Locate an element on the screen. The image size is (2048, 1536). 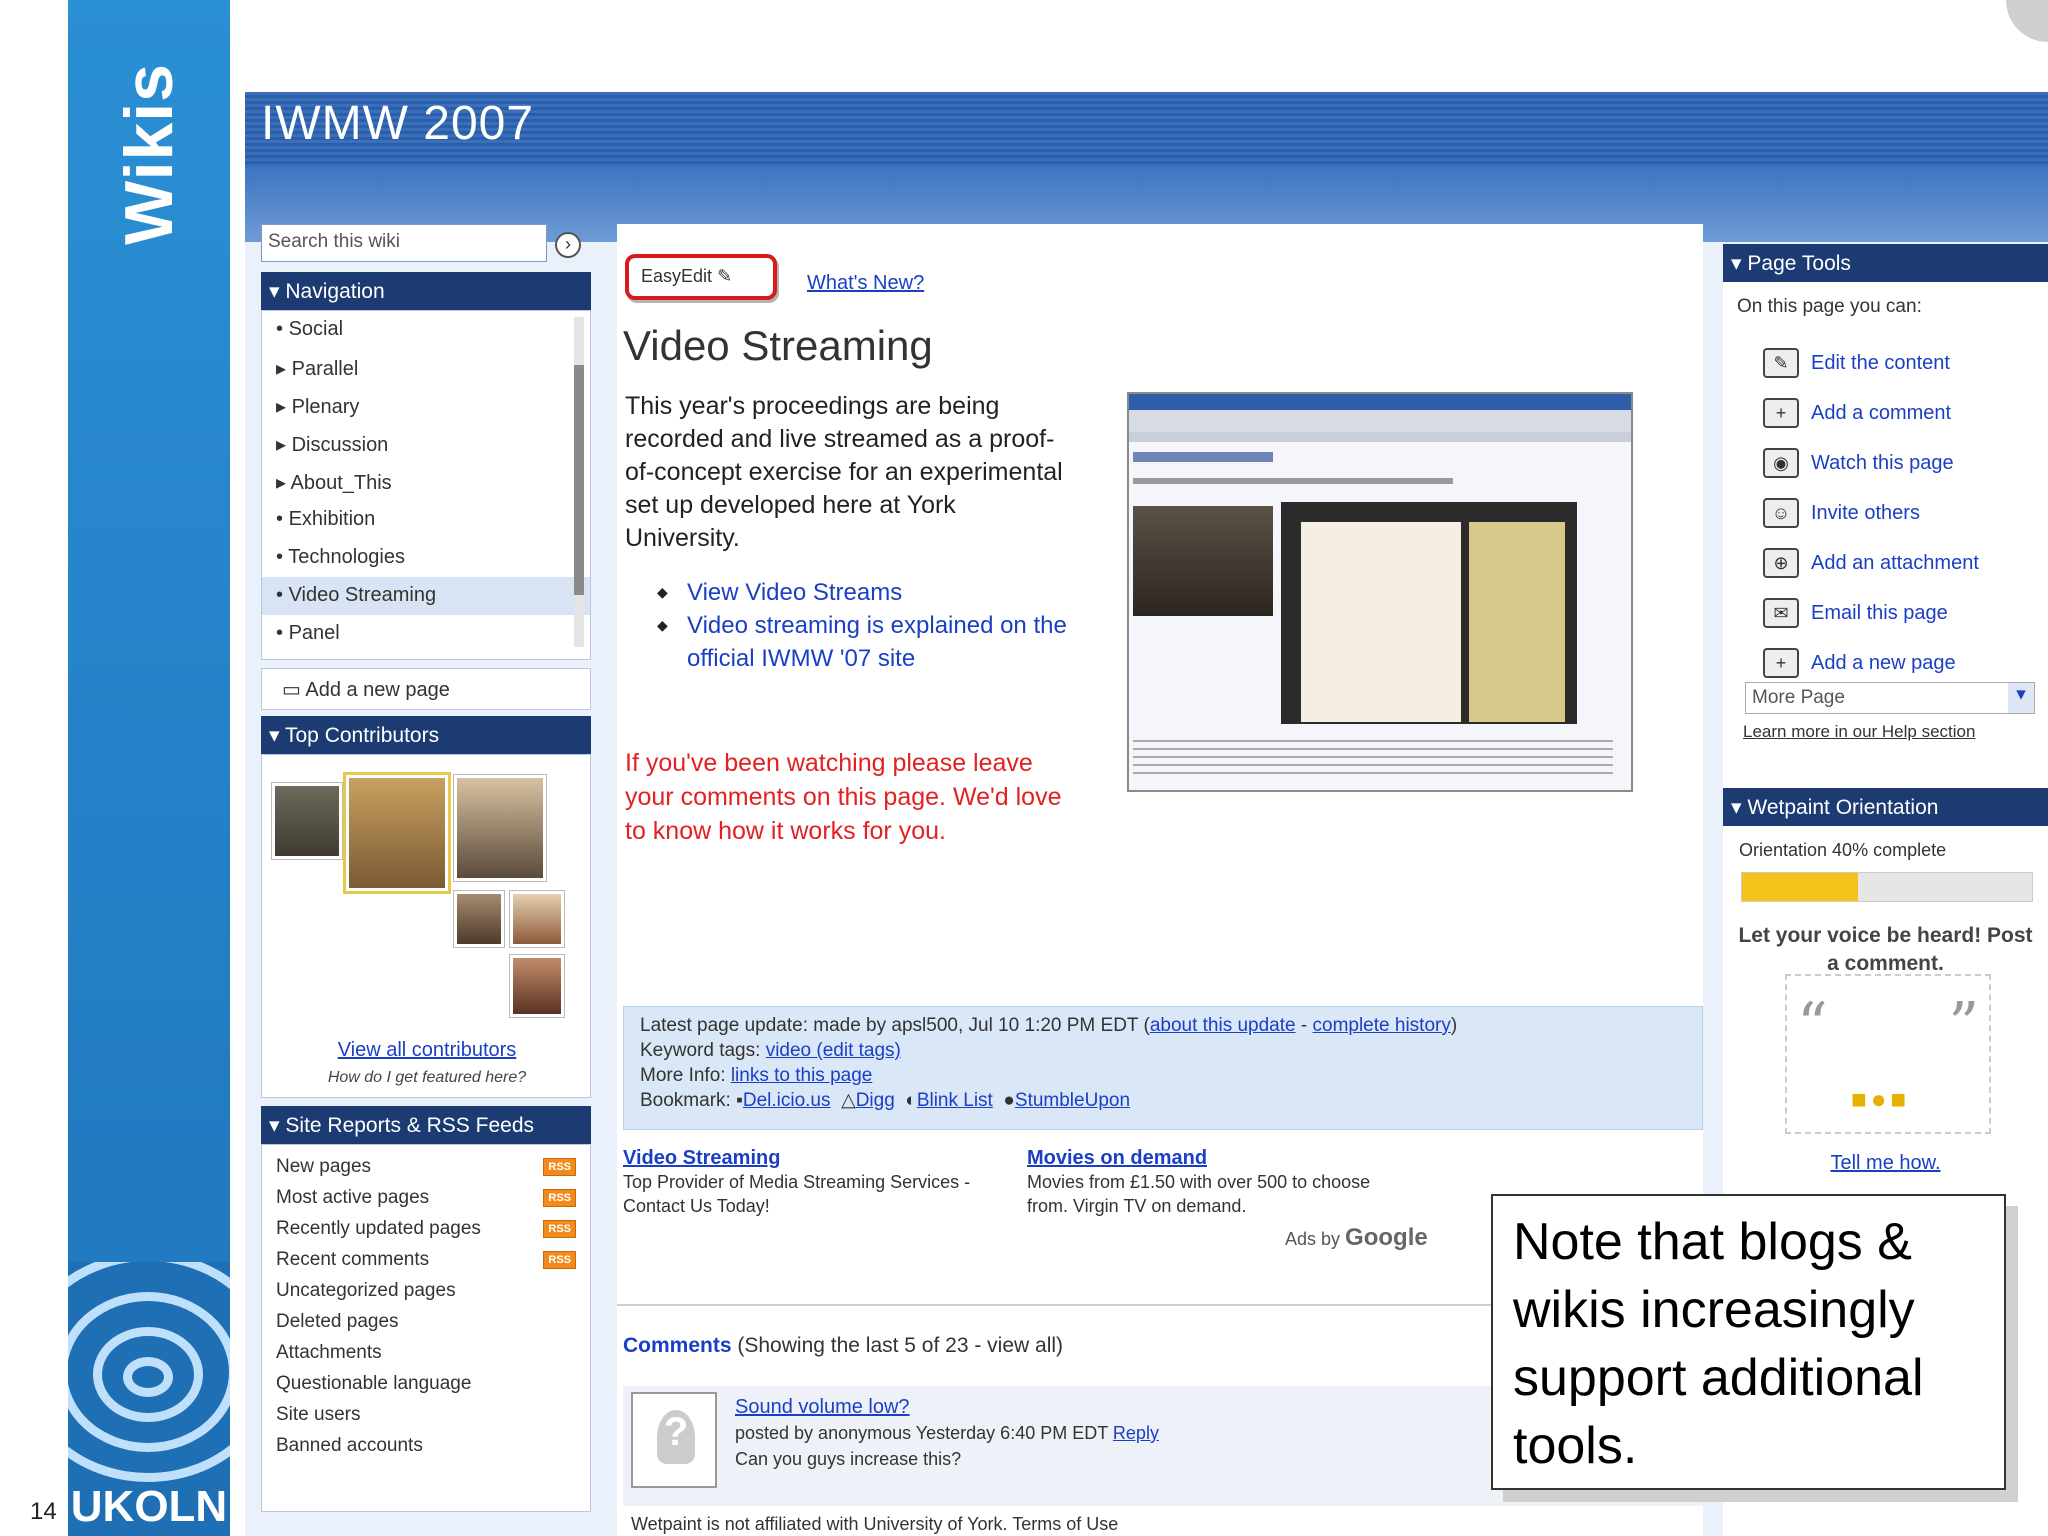
tool-invite-others: ☺ Invite others is located at coordinates (1885, 513).